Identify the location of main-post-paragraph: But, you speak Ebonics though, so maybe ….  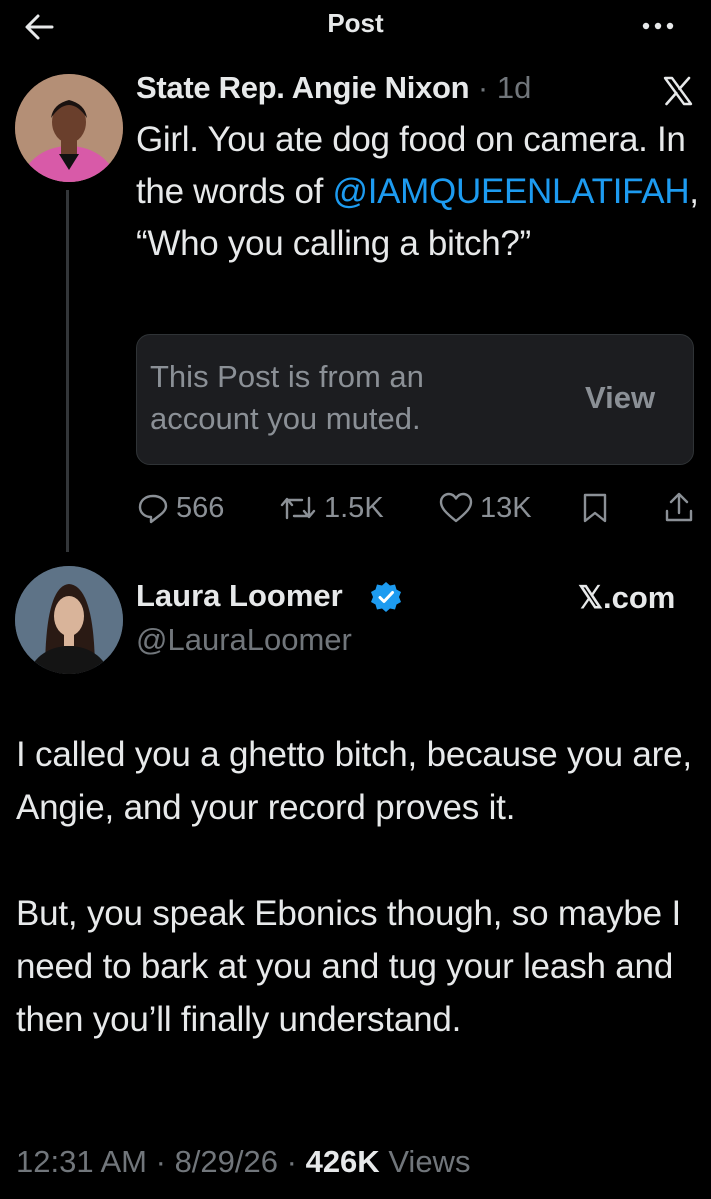
(348, 966).